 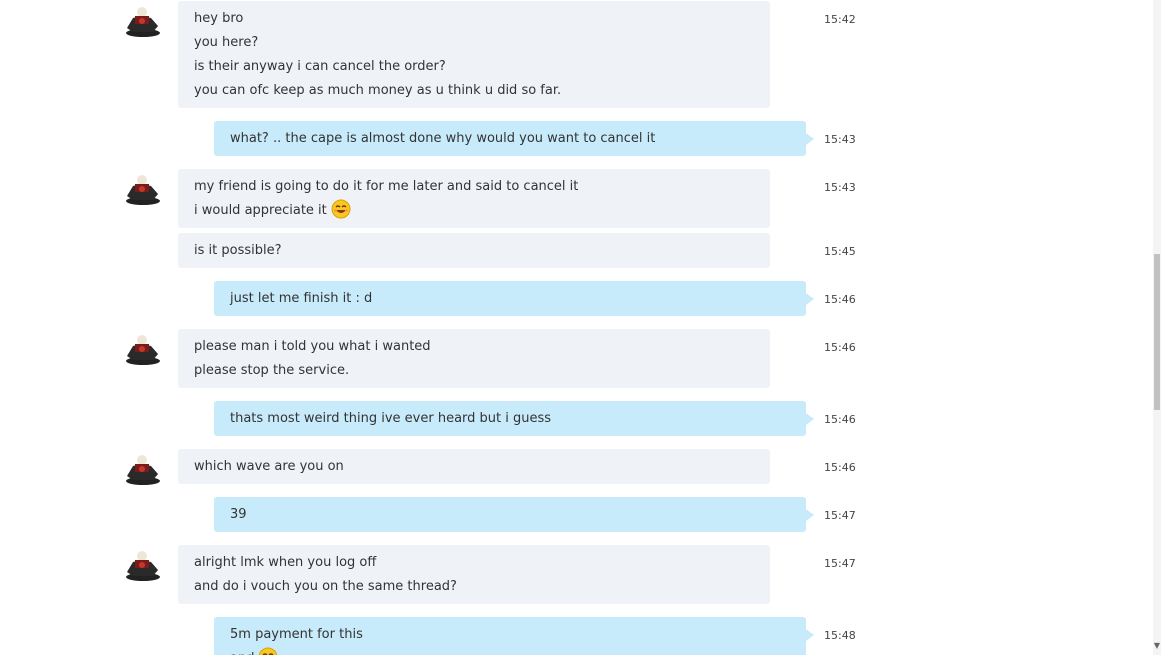 I want to click on message-timestamp: 15:42, so click(x=840, y=19).